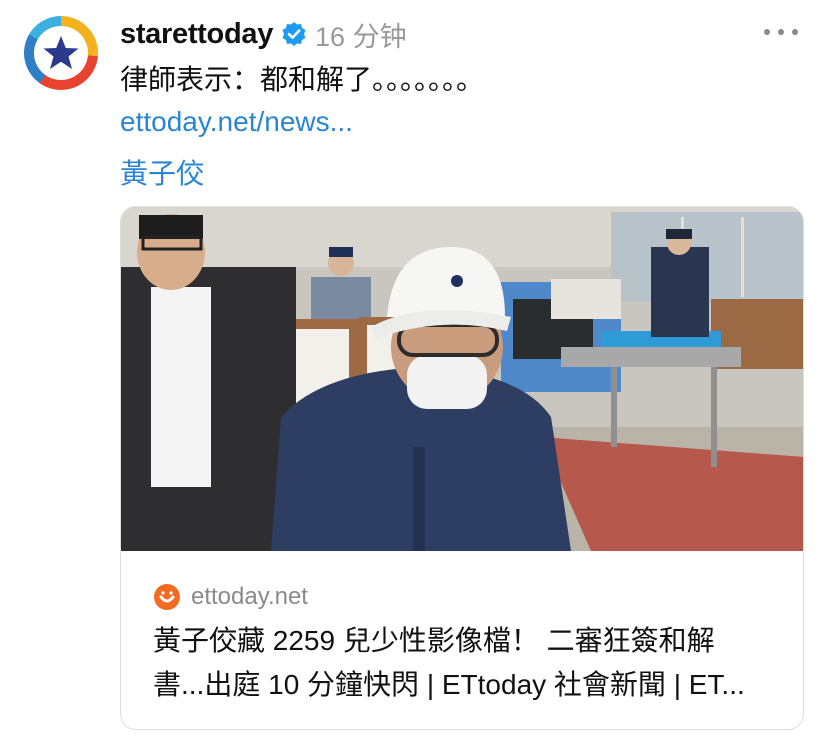 Image resolution: width=828 pixels, height=739 pixels. I want to click on post-tag: 黃子佼, so click(162, 172).